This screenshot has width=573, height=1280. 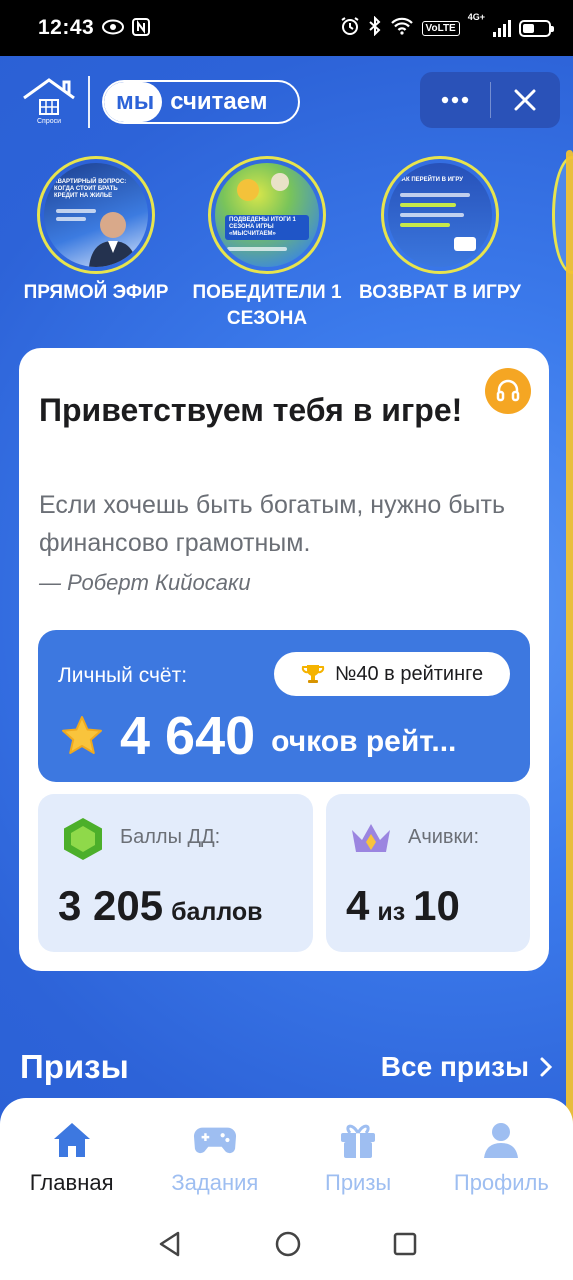 What do you see at coordinates (286, 1067) in the screenshot?
I see `prizes-header: Призы Все призы` at bounding box center [286, 1067].